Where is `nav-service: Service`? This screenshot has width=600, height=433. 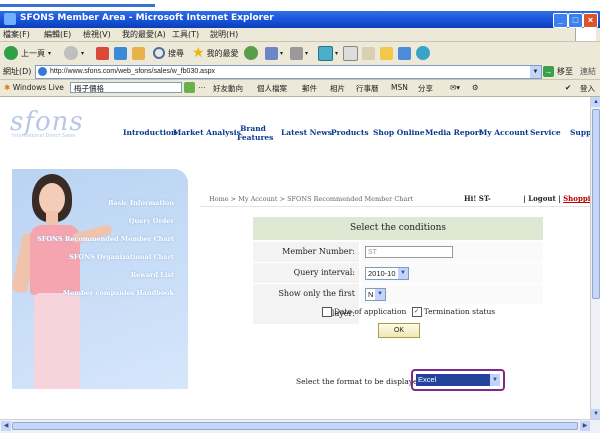 nav-service: Service is located at coordinates (545, 132).